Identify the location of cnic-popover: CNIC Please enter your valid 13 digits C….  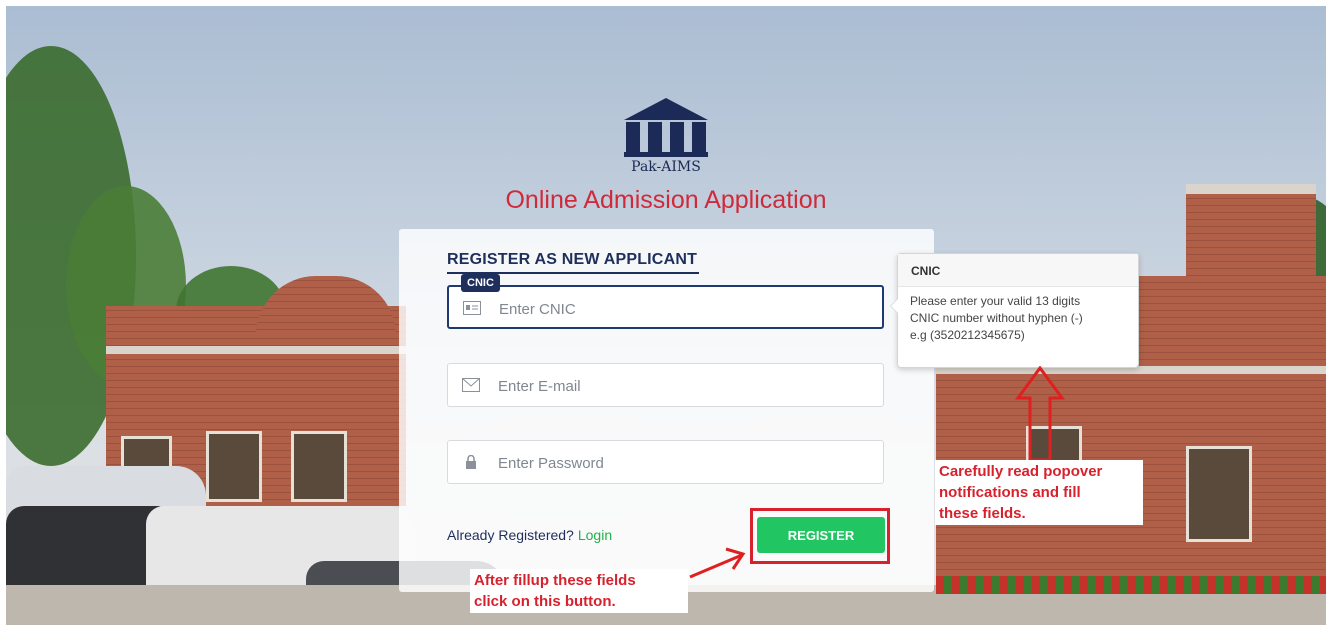
(1014, 310).